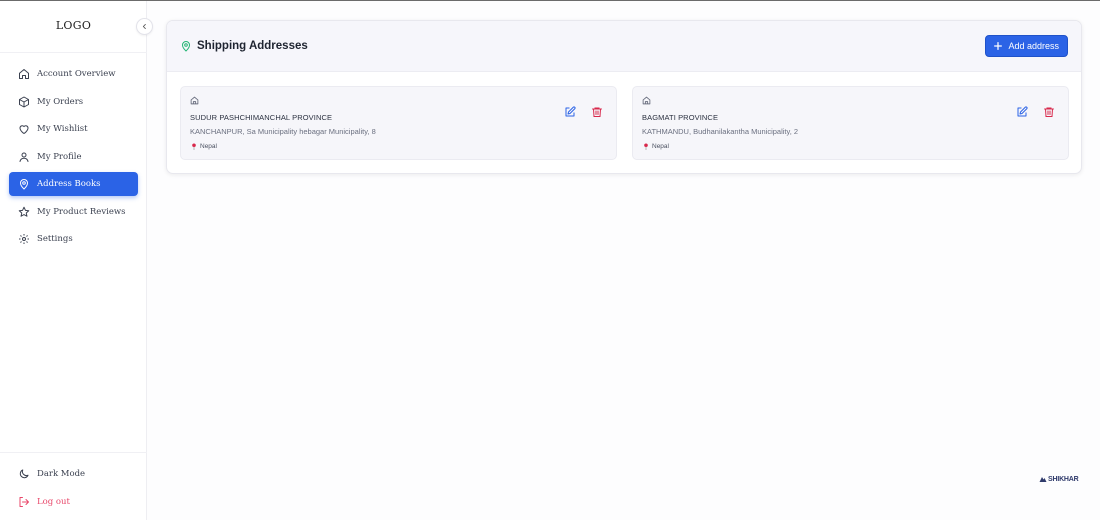 This screenshot has width=1100, height=520. I want to click on sidebar-item-my-wishlist: My Wishlist, so click(73, 129).